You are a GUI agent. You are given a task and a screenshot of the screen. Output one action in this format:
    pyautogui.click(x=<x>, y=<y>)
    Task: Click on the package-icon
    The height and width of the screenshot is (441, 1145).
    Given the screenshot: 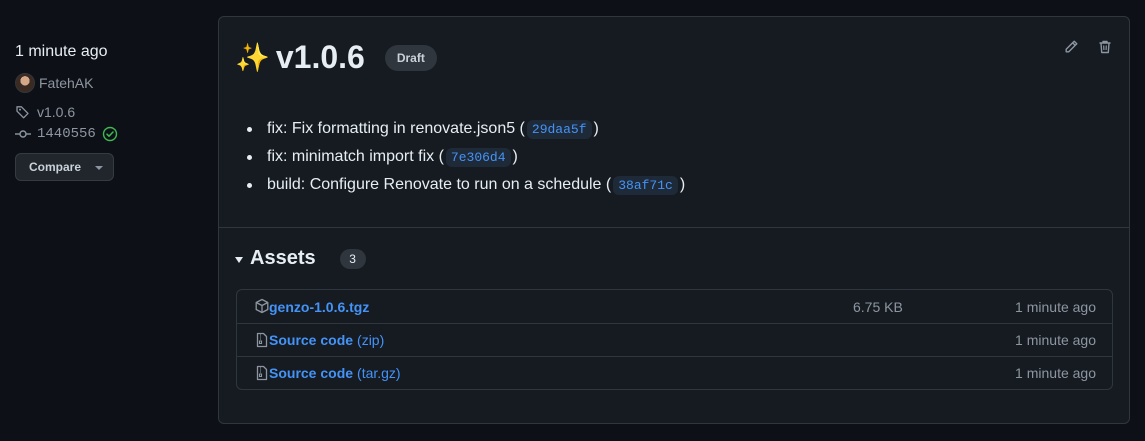 What is the action you would take?
    pyautogui.click(x=262, y=306)
    